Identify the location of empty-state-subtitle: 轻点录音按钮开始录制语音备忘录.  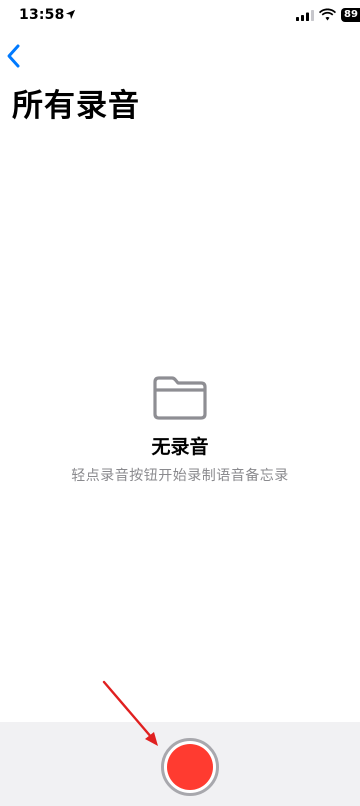
(180, 476).